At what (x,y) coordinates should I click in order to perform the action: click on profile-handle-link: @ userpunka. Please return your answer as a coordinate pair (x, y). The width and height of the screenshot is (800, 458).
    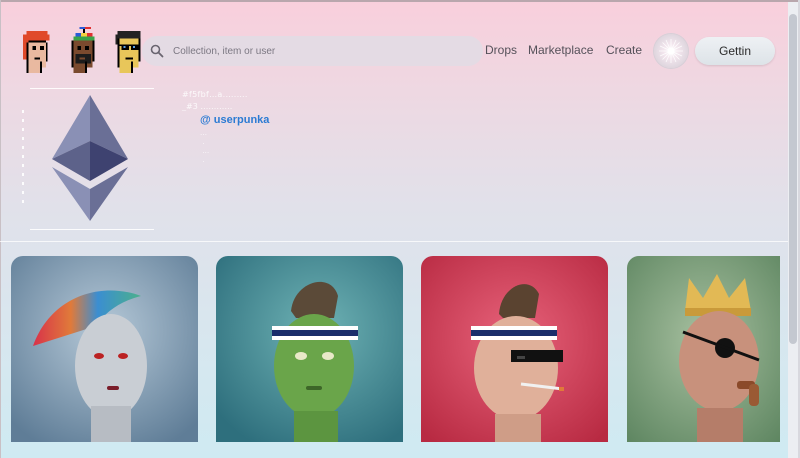
    Looking at the image, I should click on (234, 120).